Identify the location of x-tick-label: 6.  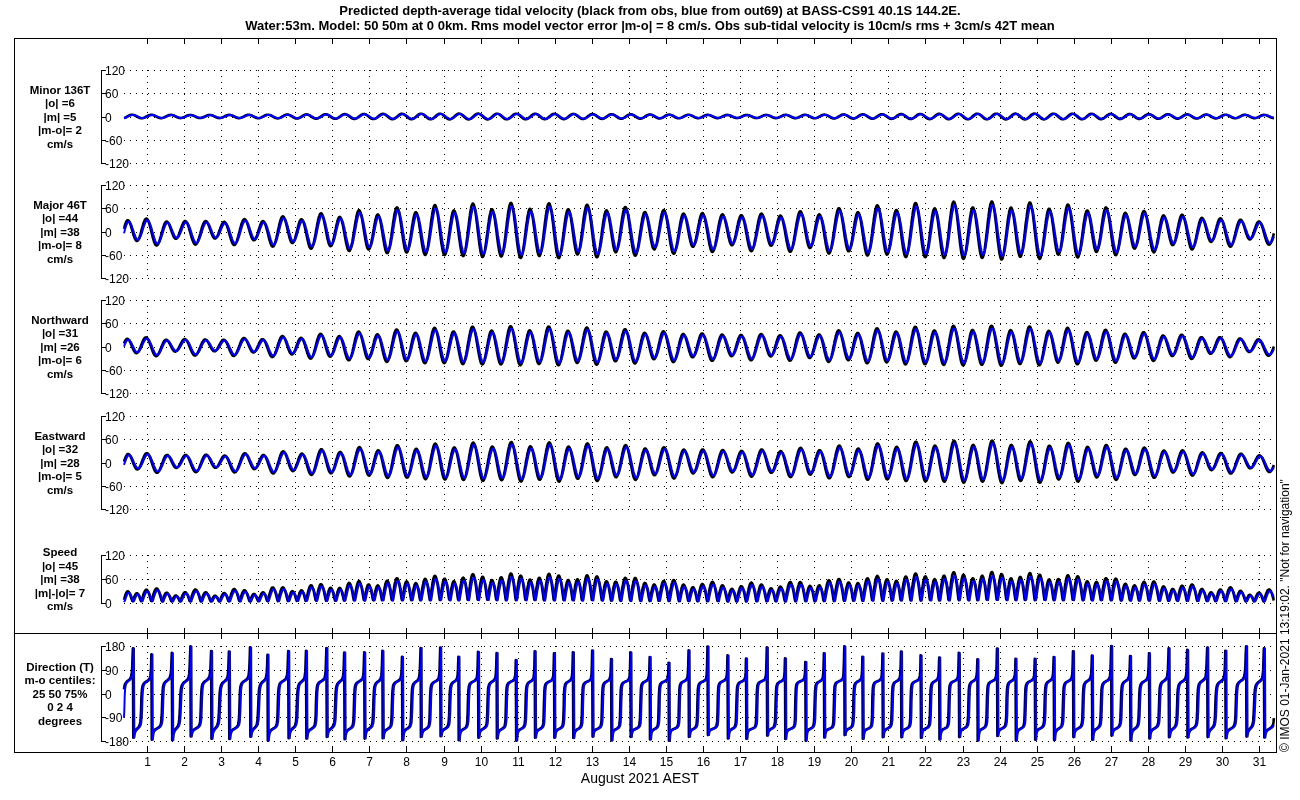
(332, 762).